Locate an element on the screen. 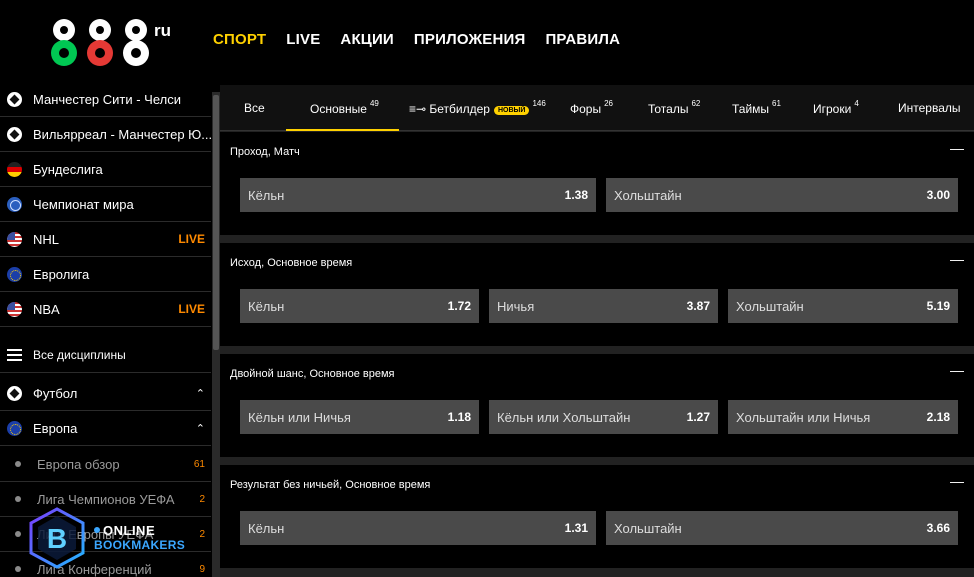 The height and width of the screenshot is (577, 974). sidebar-item-nba: NBA LIVE is located at coordinates (105, 309).